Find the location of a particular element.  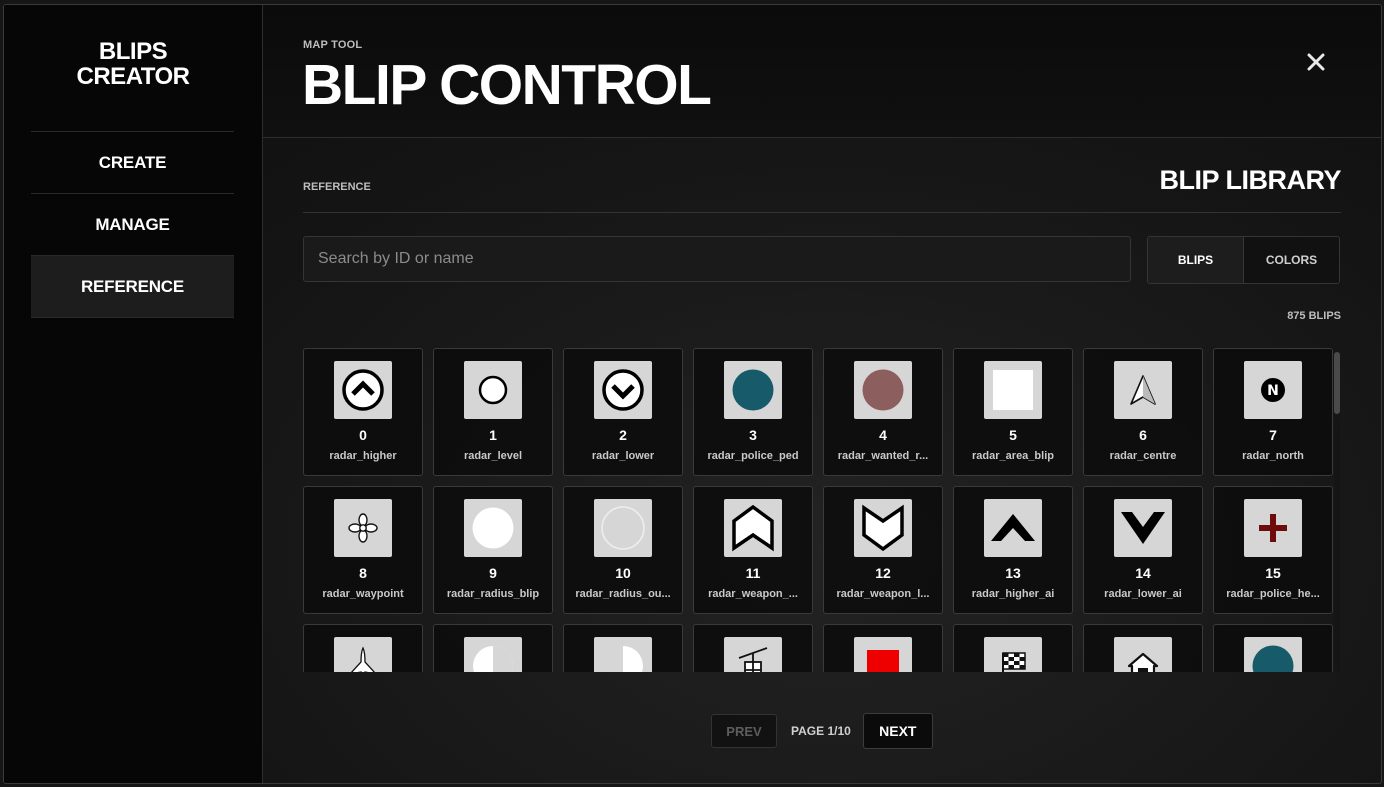

search-input is located at coordinates (717, 259).